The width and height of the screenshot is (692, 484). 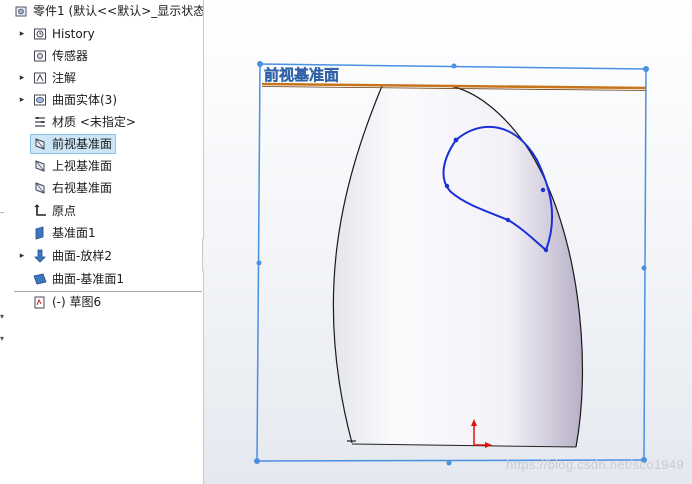 I want to click on tree-item-label: 上视基准面, so click(x=82, y=166).